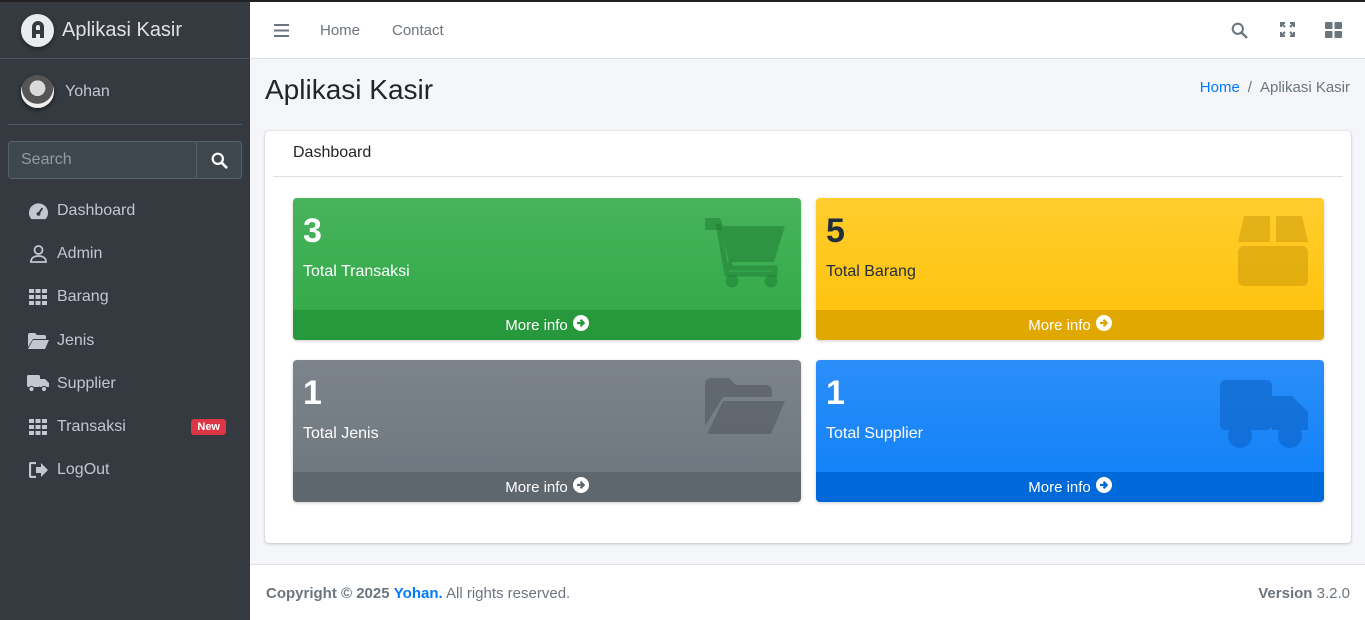  I want to click on page-title: Aplikasi Kasir, so click(349, 89).